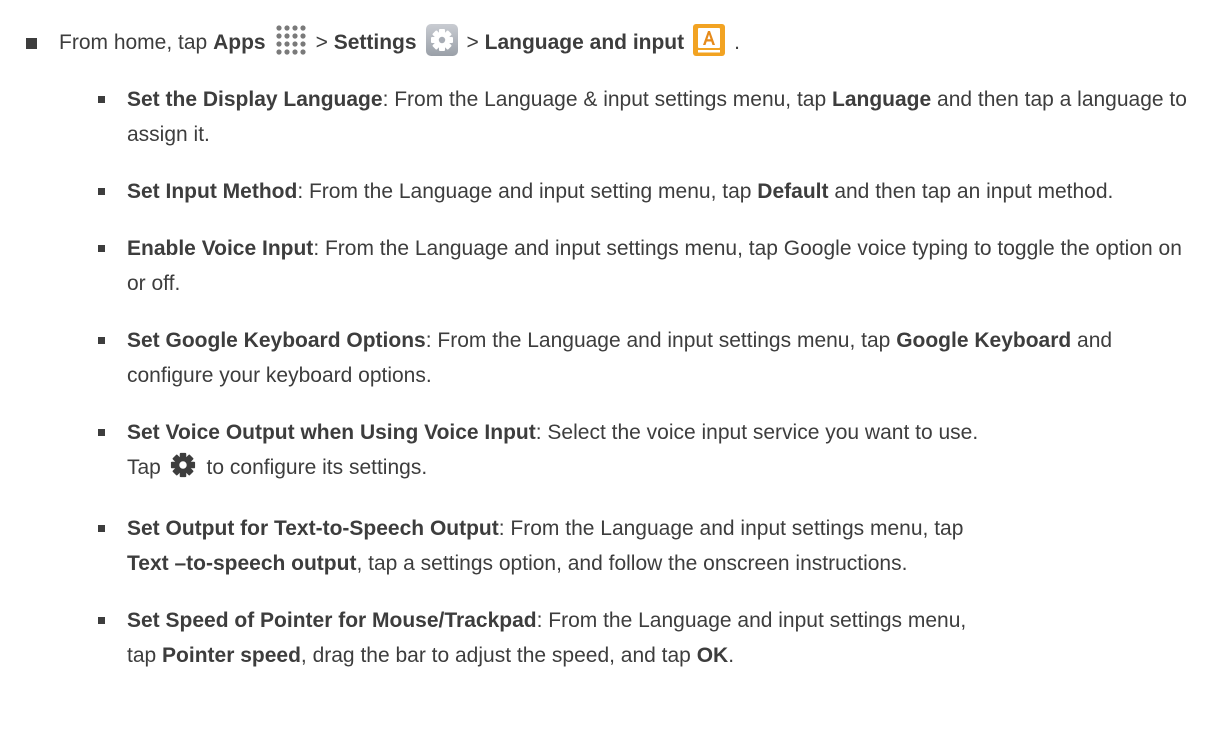 The height and width of the screenshot is (744, 1215). Describe the element at coordinates (731, 655) in the screenshot. I see `item-body: .` at that location.